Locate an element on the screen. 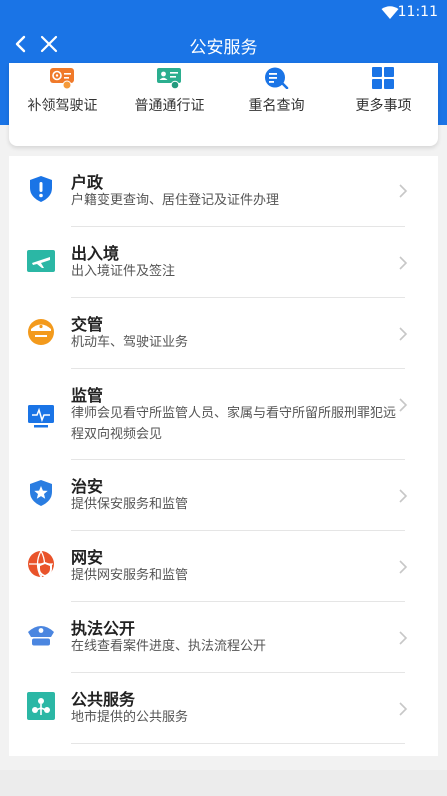 The image size is (447, 796). quick-action-replace-license: 补领驾驶证 is located at coordinates (62, 93).